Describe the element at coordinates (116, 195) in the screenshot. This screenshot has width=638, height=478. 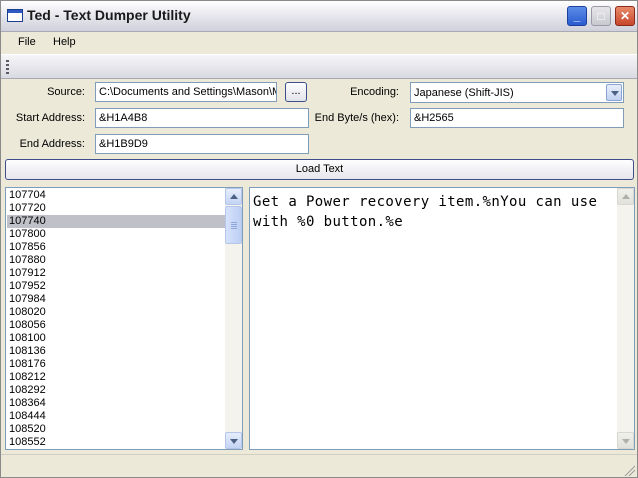
I see `list-item: 107704` at that location.